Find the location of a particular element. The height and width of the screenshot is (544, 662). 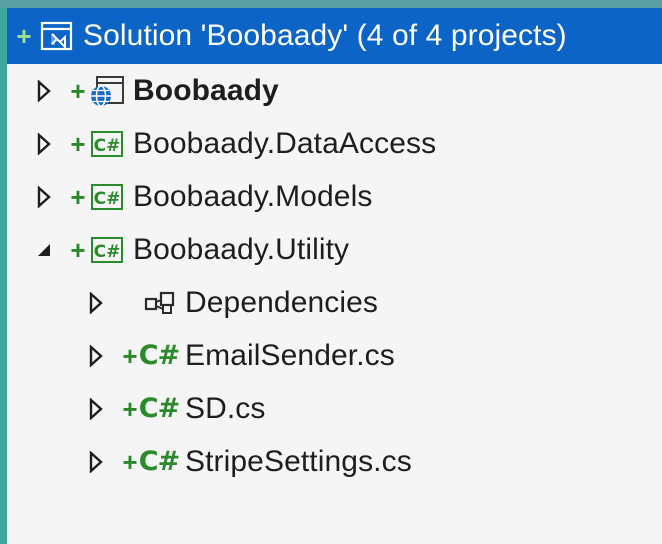

tree-item-project-boobaady: + Boobaady is located at coordinates (334, 90).